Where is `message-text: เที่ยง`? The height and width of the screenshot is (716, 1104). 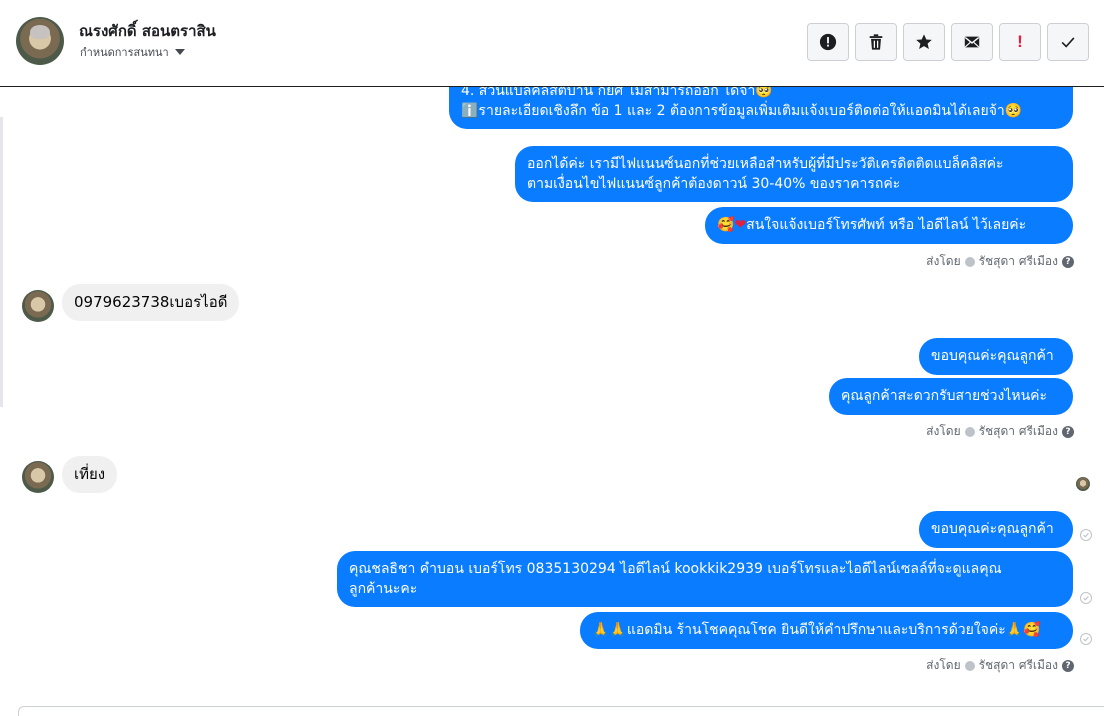 message-text: เที่ยง is located at coordinates (90, 474).